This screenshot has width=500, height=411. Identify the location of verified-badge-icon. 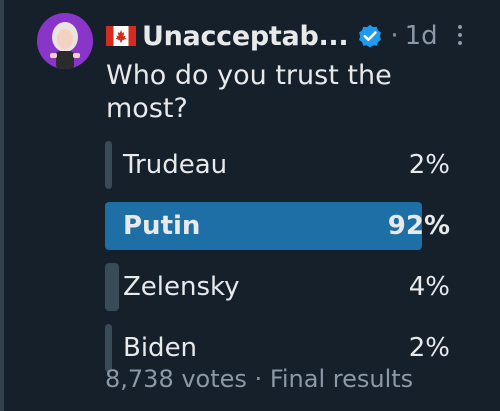
(370, 36).